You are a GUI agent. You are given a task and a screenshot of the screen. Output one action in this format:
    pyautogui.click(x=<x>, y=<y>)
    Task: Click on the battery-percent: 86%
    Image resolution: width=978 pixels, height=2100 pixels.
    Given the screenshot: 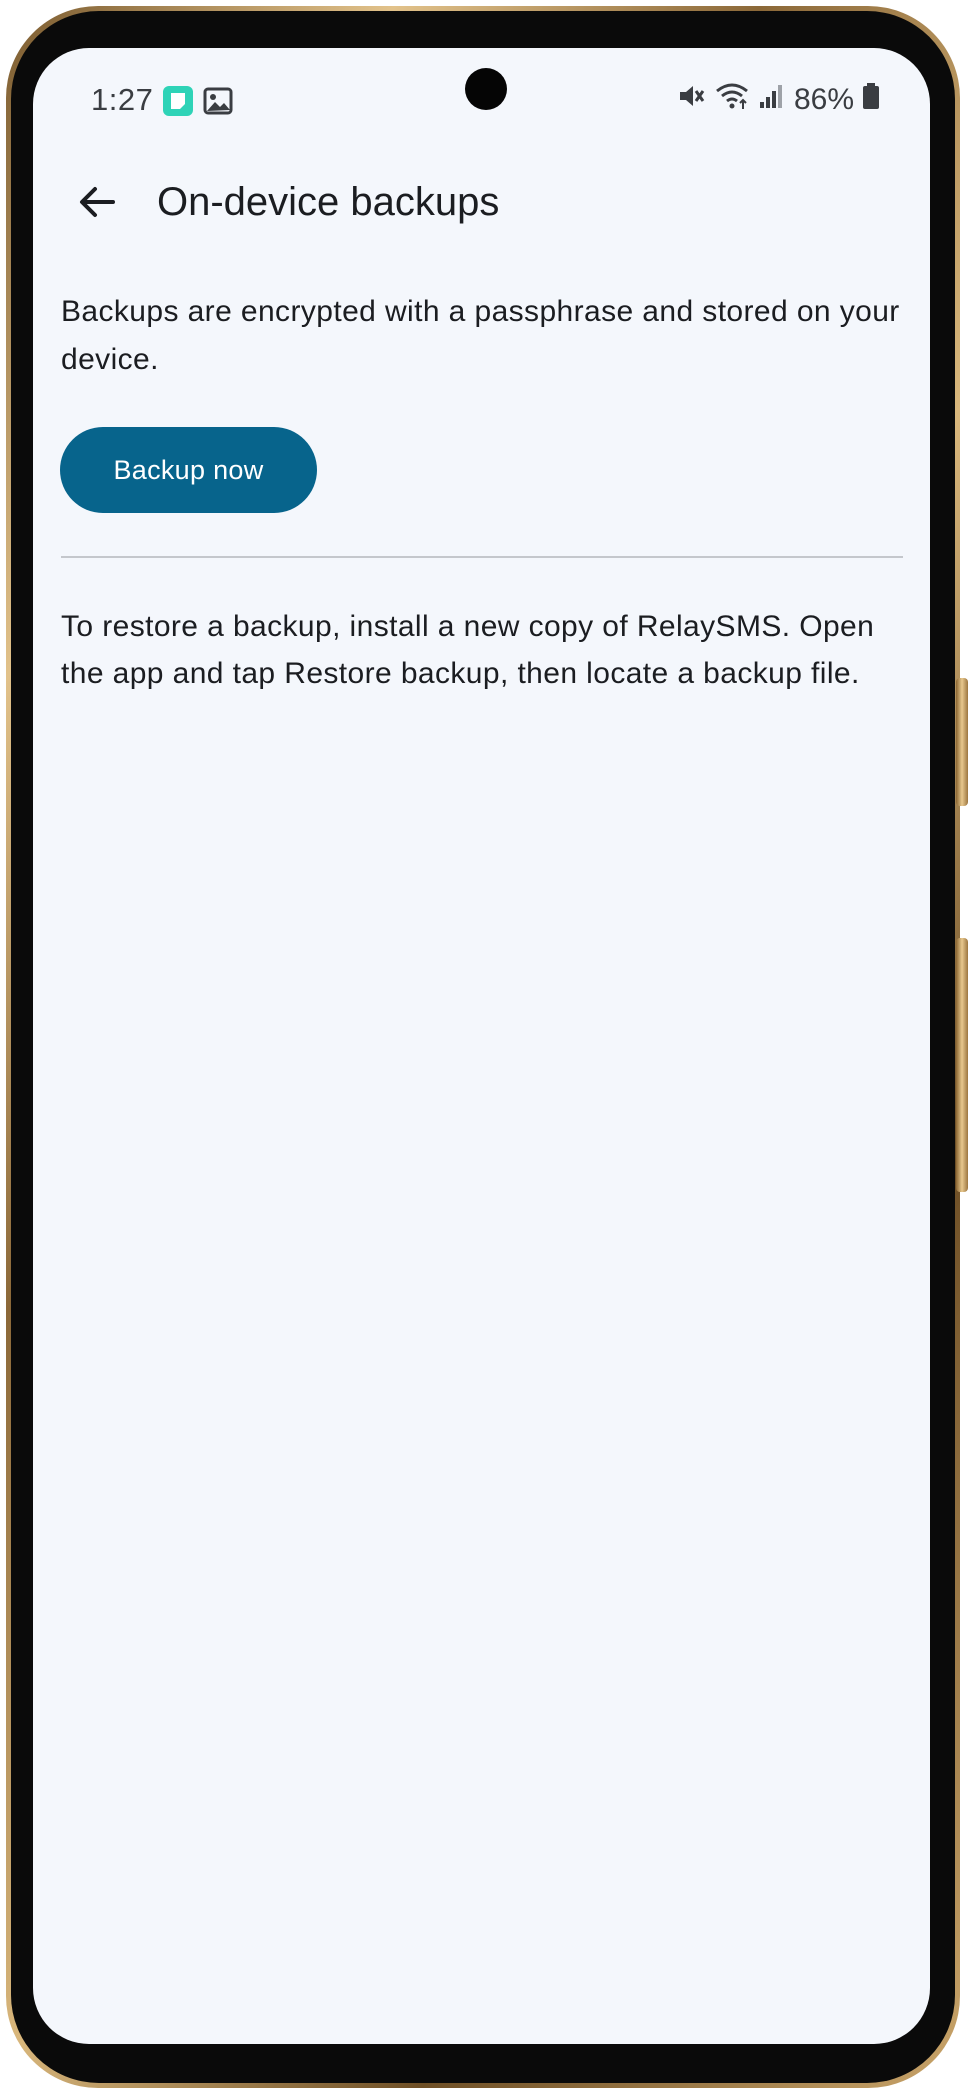 What is the action you would take?
    pyautogui.click(x=823, y=99)
    